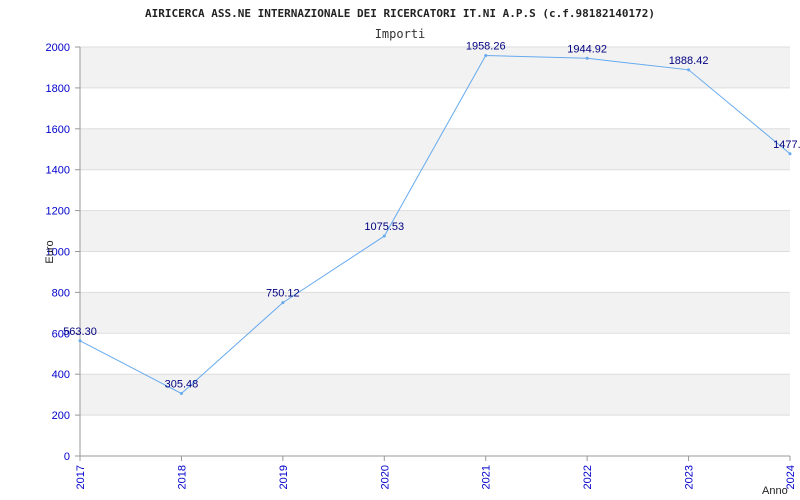 The width and height of the screenshot is (800, 500). What do you see at coordinates (284, 477) in the screenshot?
I see `x-tick-label: 2019` at bounding box center [284, 477].